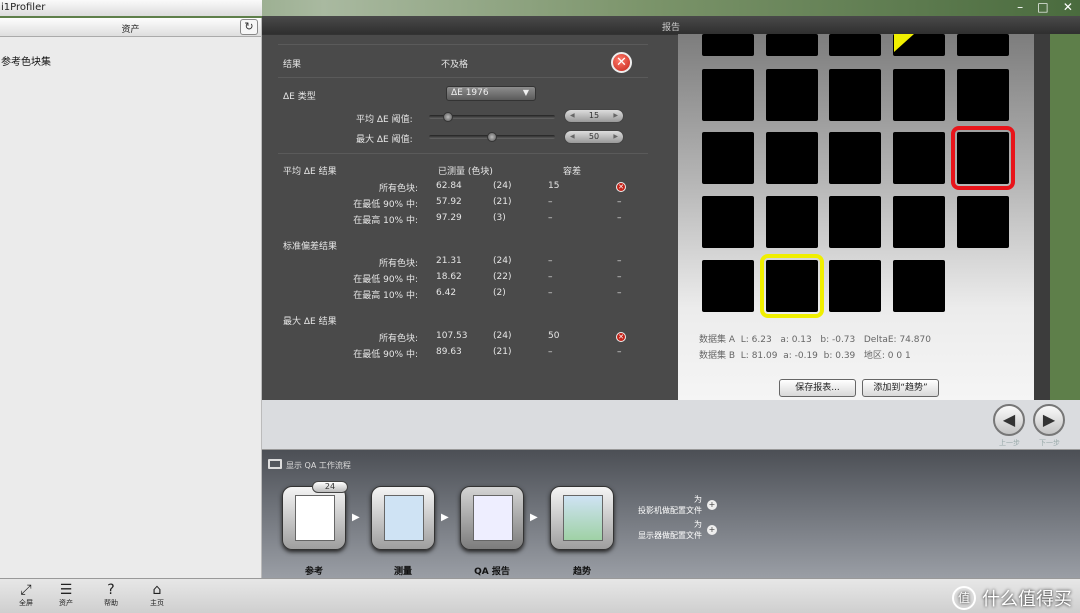  Describe the element at coordinates (492, 572) in the screenshot. I see `stage-label: QA 报告` at that location.